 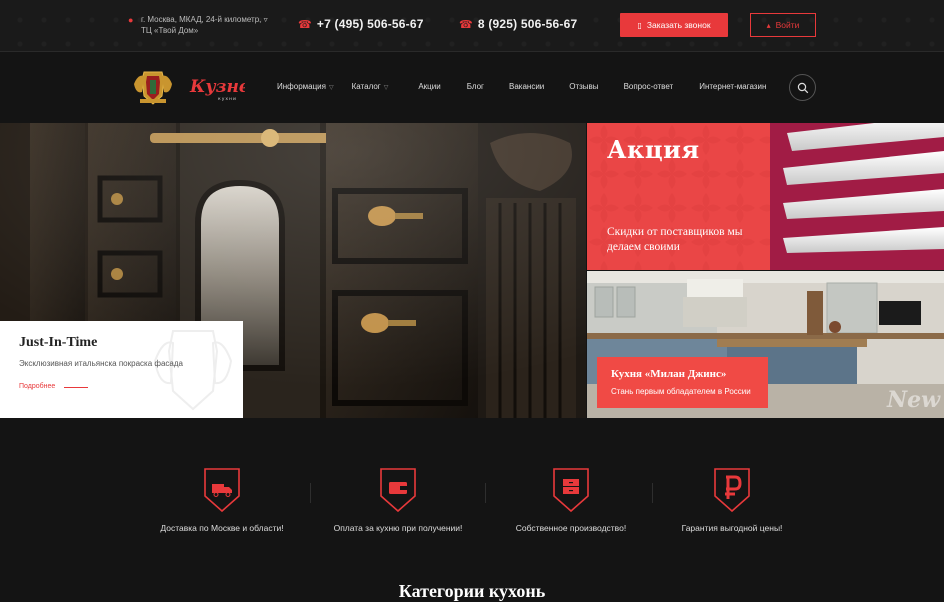 What do you see at coordinates (193, 370) in the screenshot?
I see `emblem-watermark-icon` at bounding box center [193, 370].